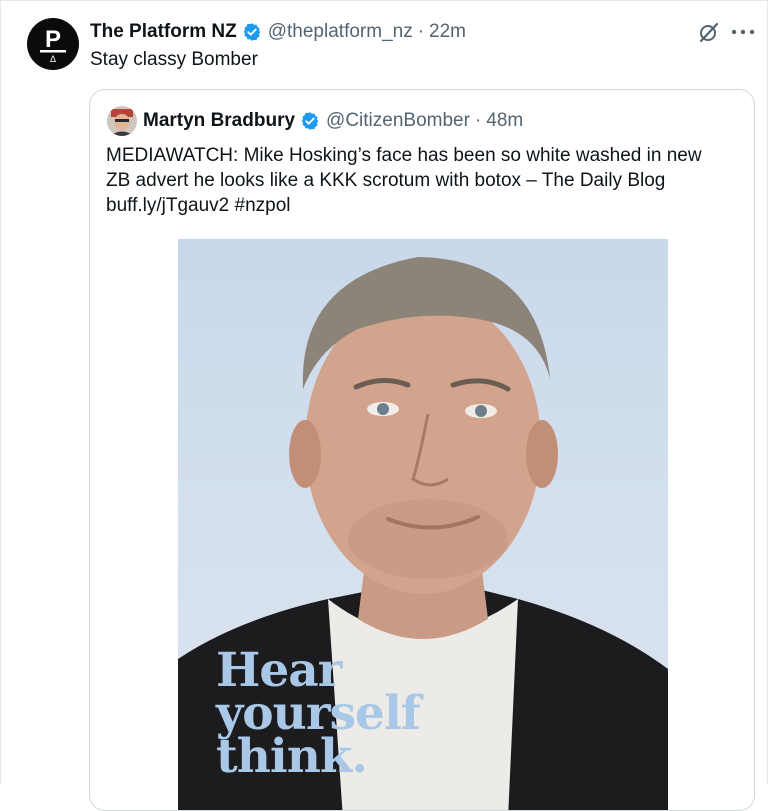  What do you see at coordinates (504, 121) in the screenshot?
I see `quoted-time: 48m` at bounding box center [504, 121].